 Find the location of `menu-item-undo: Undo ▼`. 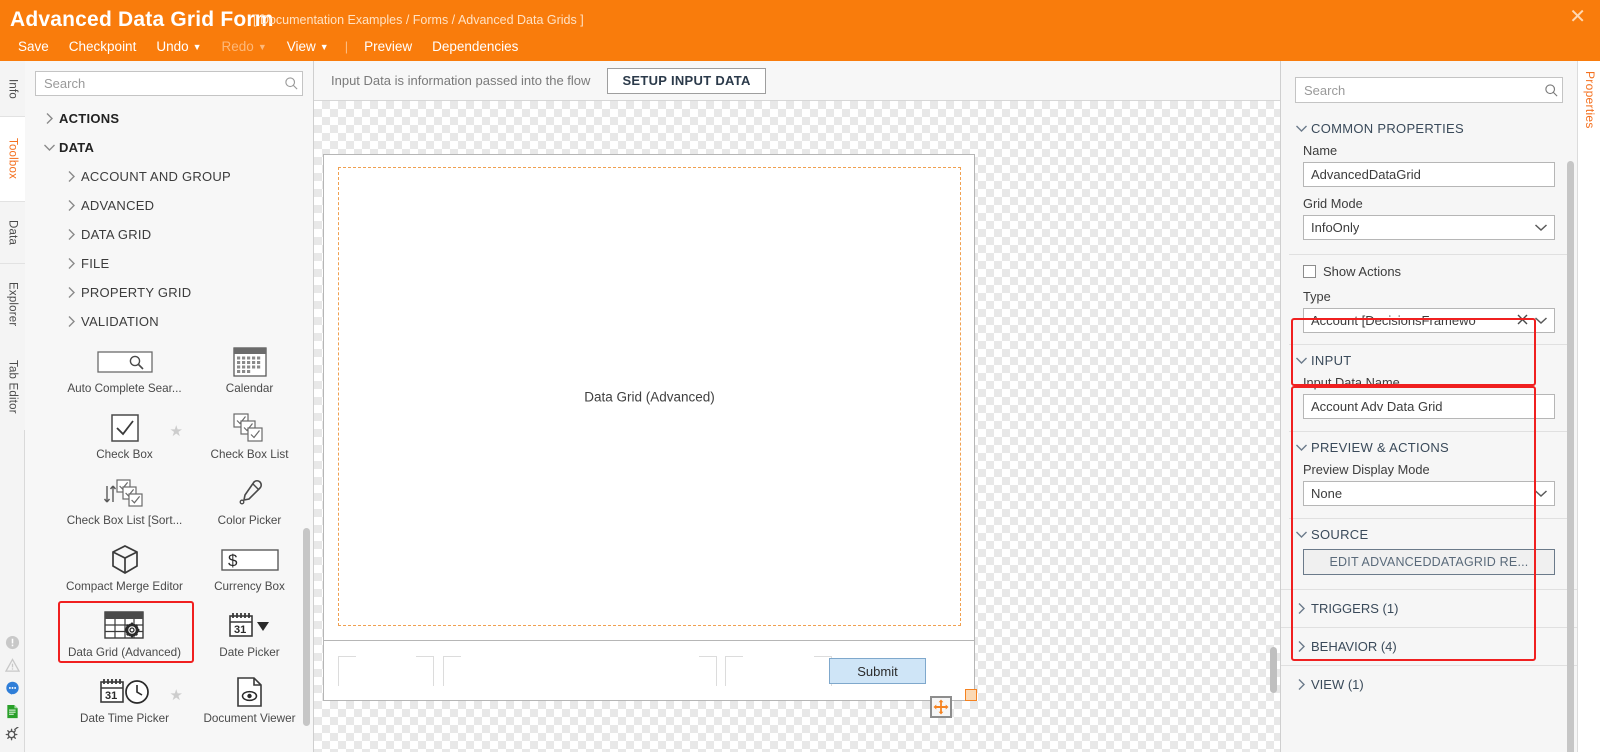

menu-item-undo: Undo ▼ is located at coordinates (178, 46).